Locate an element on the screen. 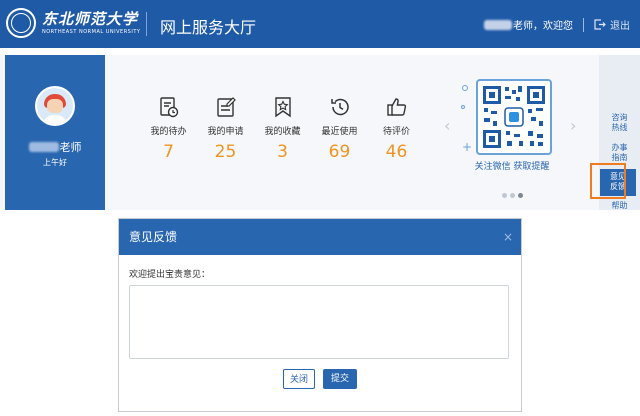 The image size is (640, 416). stat-pending-review: 待评价 46 is located at coordinates (396, 129).